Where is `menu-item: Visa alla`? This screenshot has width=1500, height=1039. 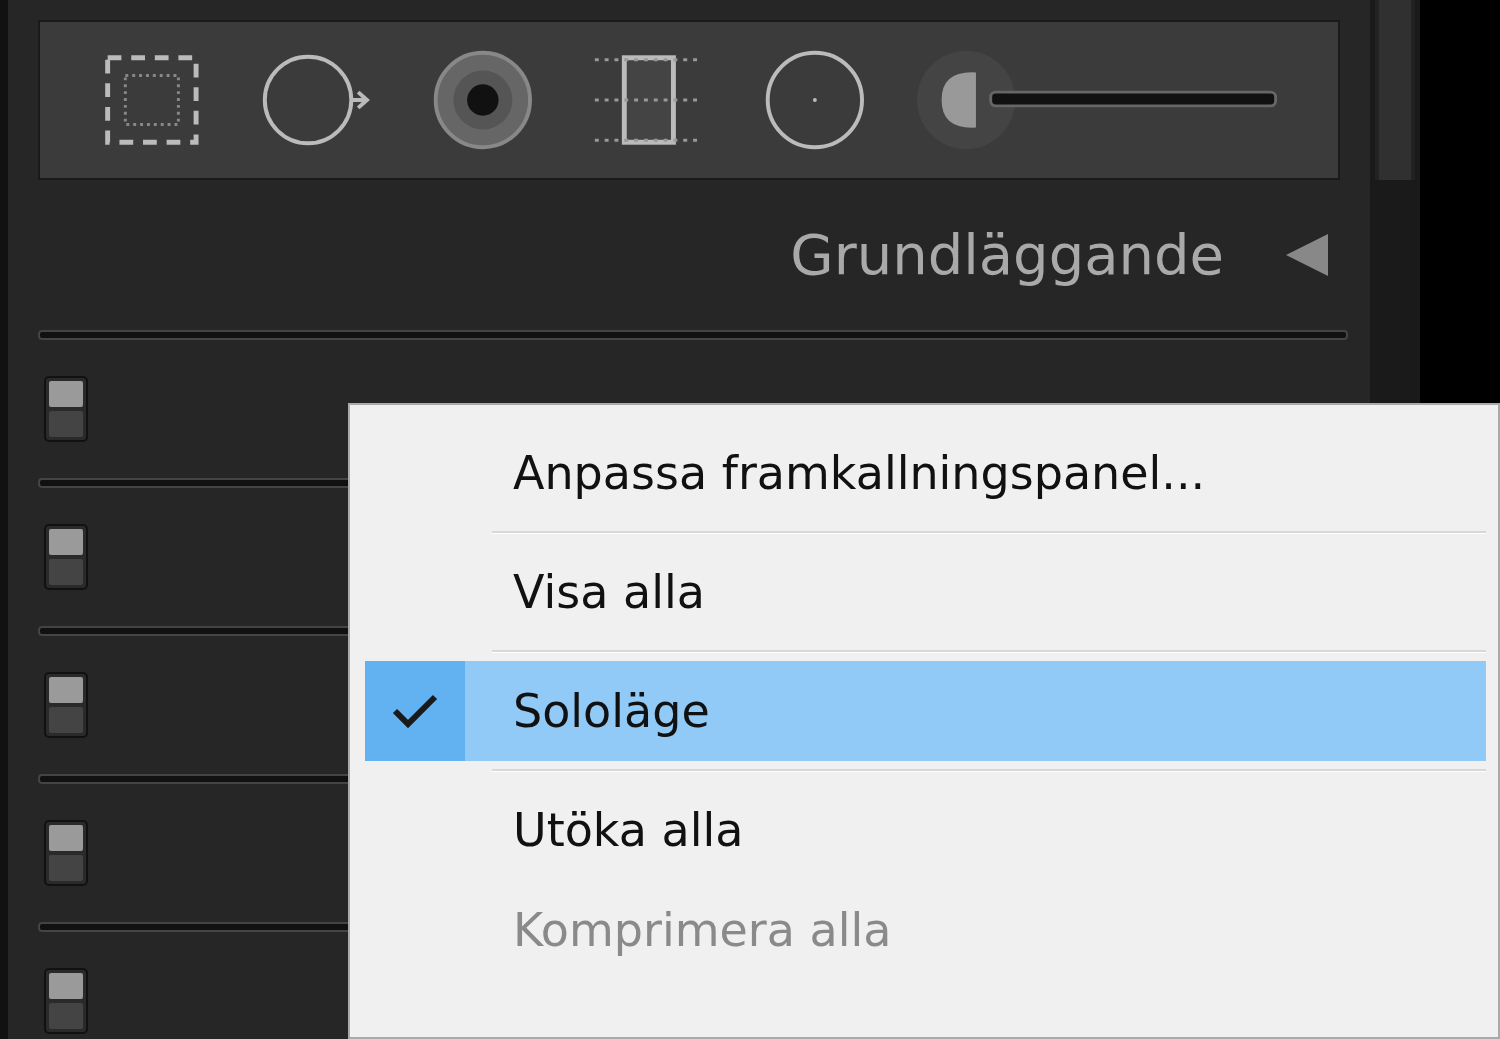
menu-item: Visa alla is located at coordinates (925, 592).